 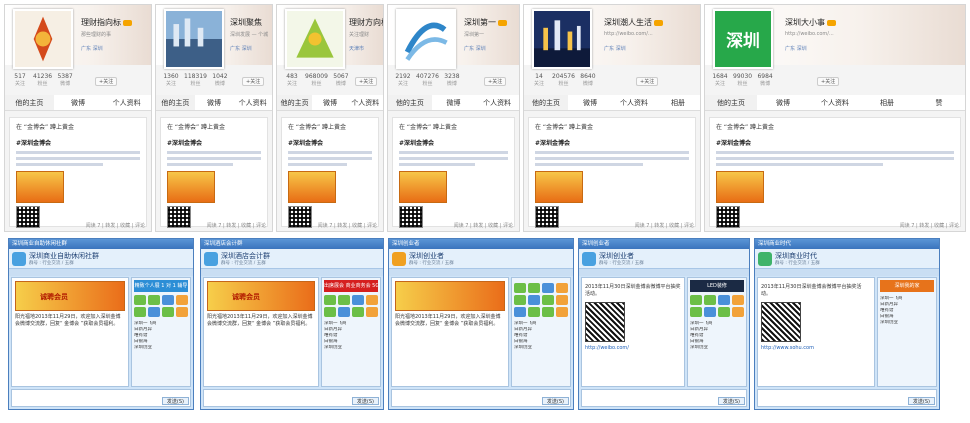 I want to click on stat-posts: 8640 微博, so click(x=588, y=80).